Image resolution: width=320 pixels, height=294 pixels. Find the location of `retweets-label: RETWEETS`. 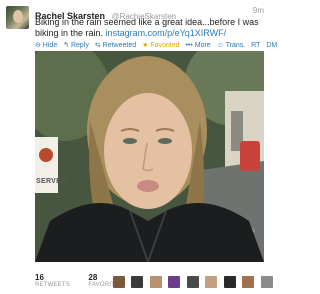

retweets-label: RETWEETS is located at coordinates (52, 285).